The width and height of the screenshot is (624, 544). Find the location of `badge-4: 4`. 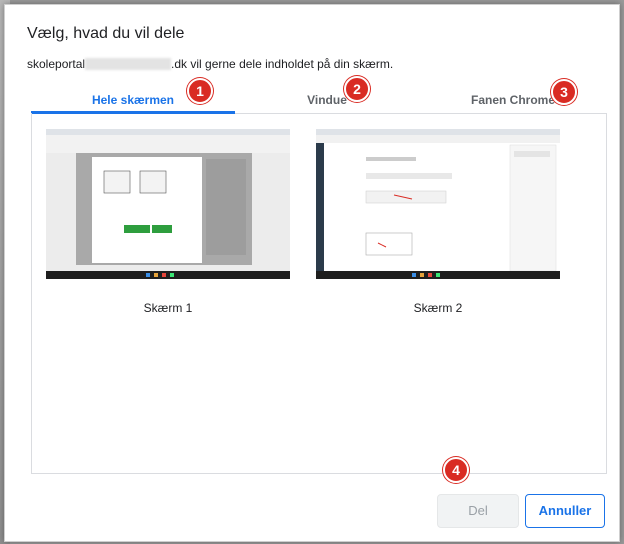

badge-4: 4 is located at coordinates (456, 470).